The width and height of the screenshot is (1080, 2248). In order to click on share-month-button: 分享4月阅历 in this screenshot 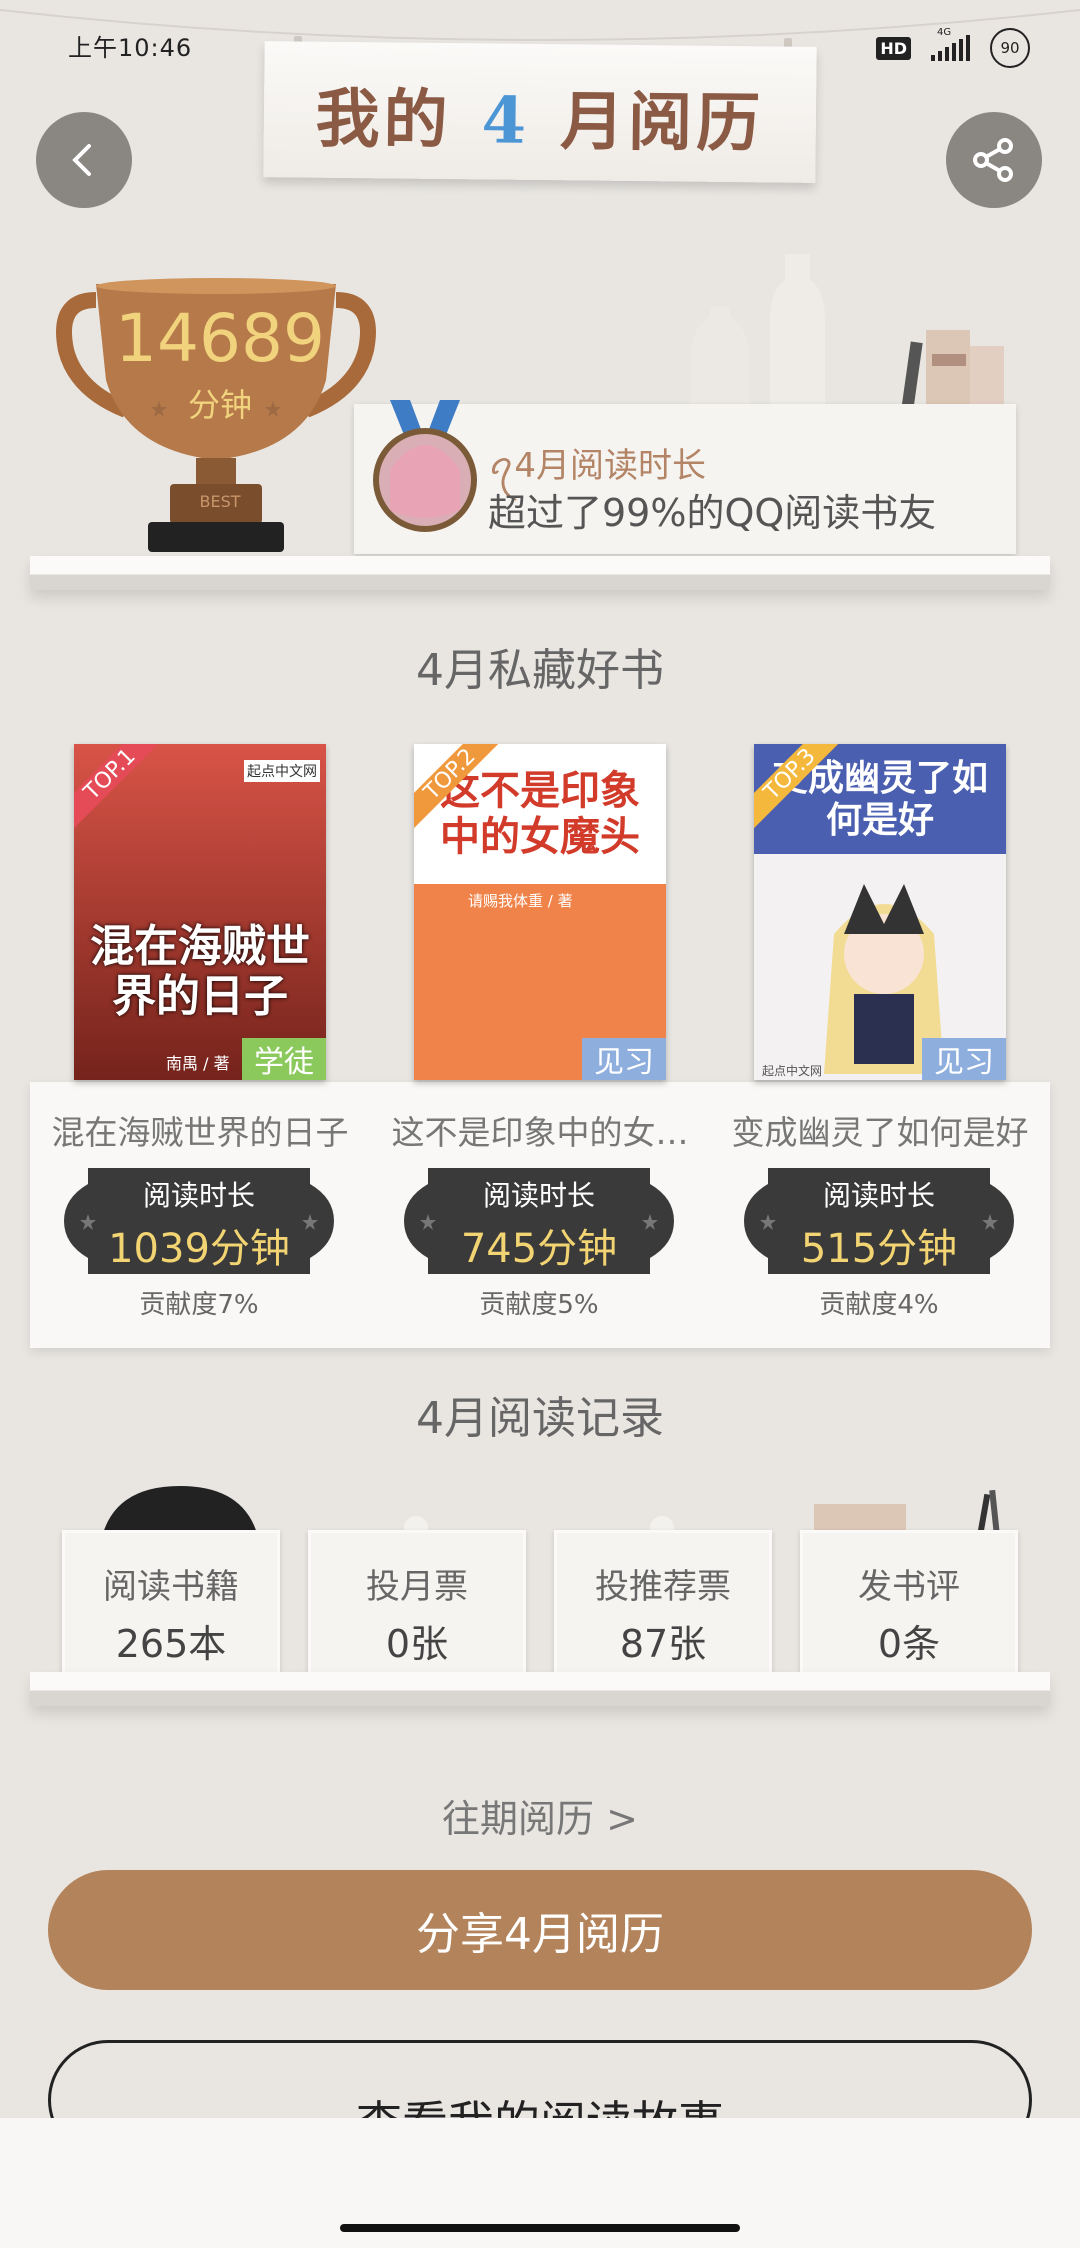, I will do `click(540, 1930)`.